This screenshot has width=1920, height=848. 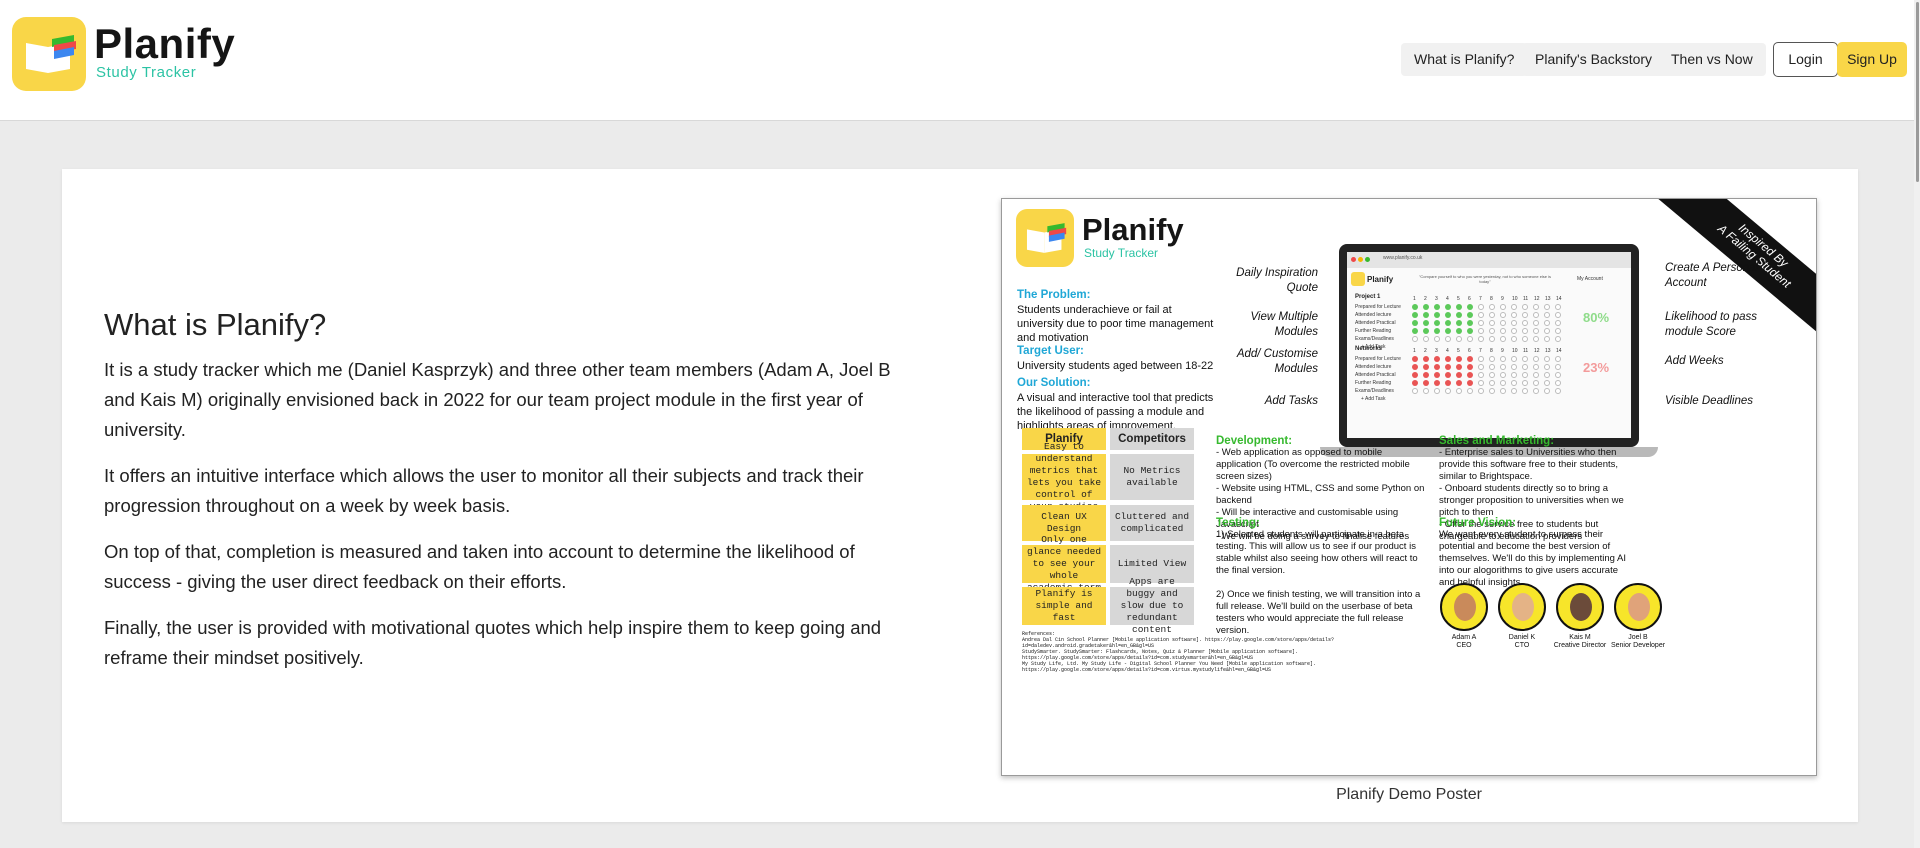 What do you see at coordinates (1436, 351) in the screenshot?
I see `week-number: 3` at bounding box center [1436, 351].